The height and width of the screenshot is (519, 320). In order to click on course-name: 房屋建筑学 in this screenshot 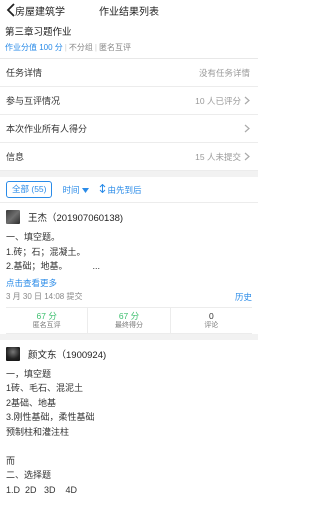, I will do `click(40, 10)`.